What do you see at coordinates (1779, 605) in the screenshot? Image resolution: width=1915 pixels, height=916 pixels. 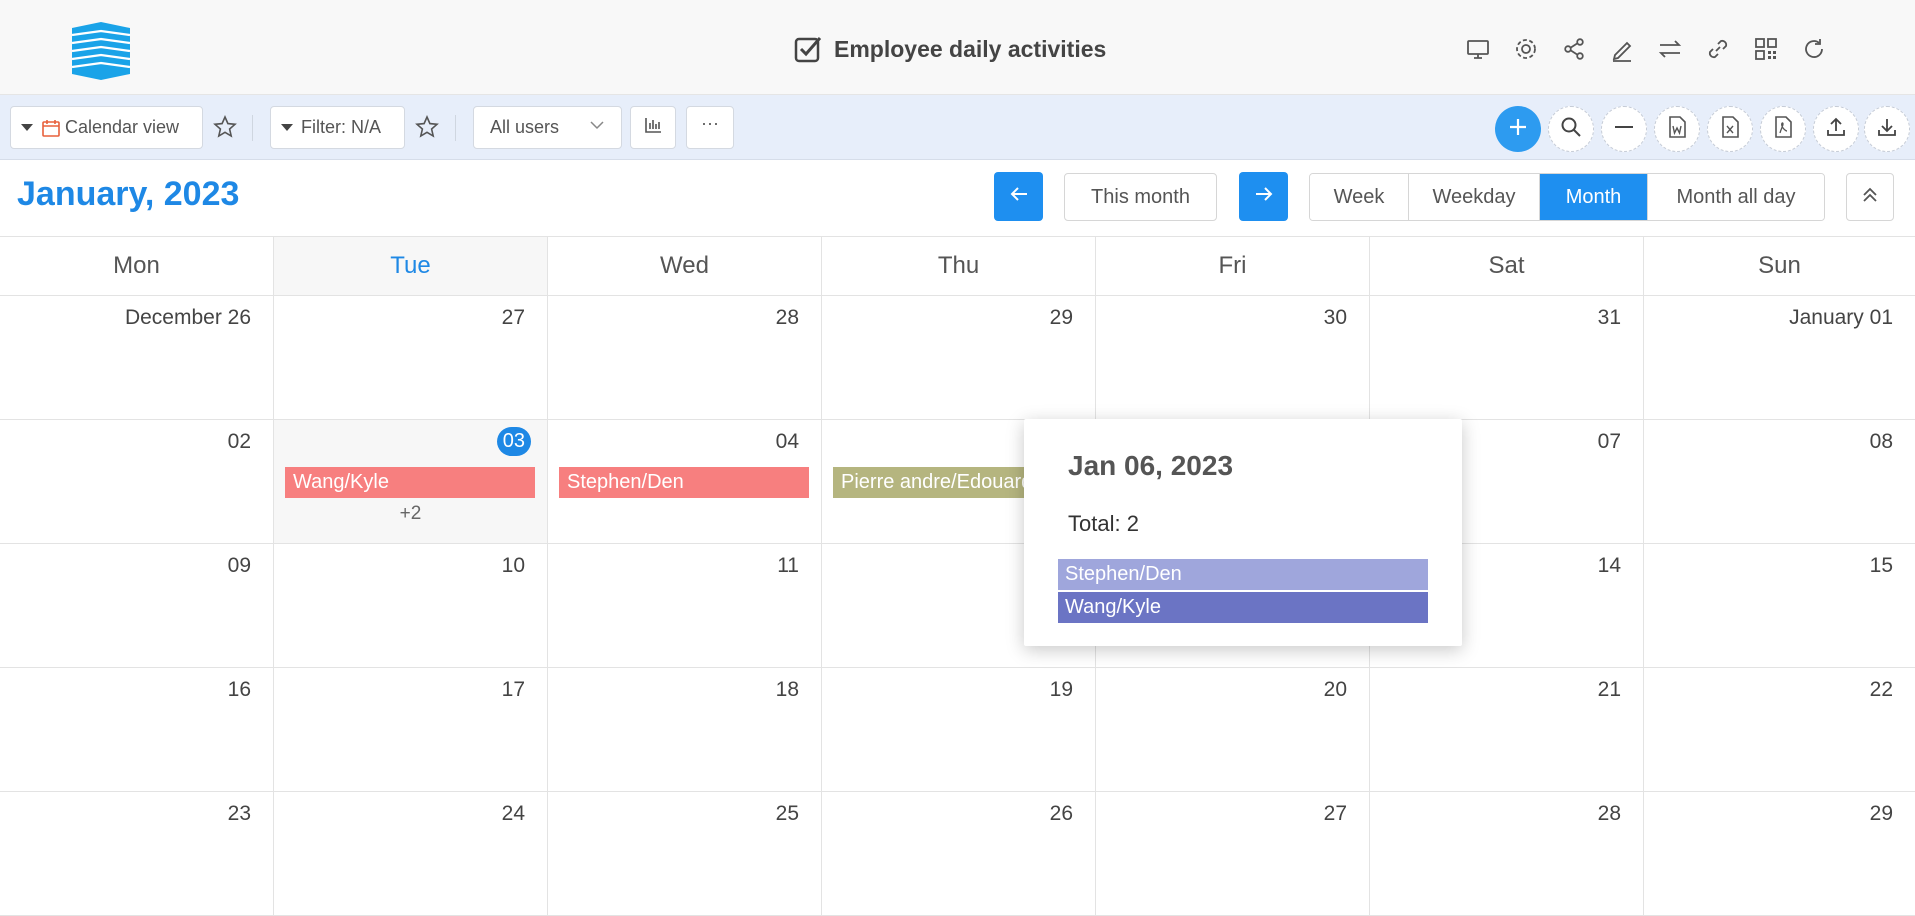 I see `day-cell: 15` at bounding box center [1779, 605].